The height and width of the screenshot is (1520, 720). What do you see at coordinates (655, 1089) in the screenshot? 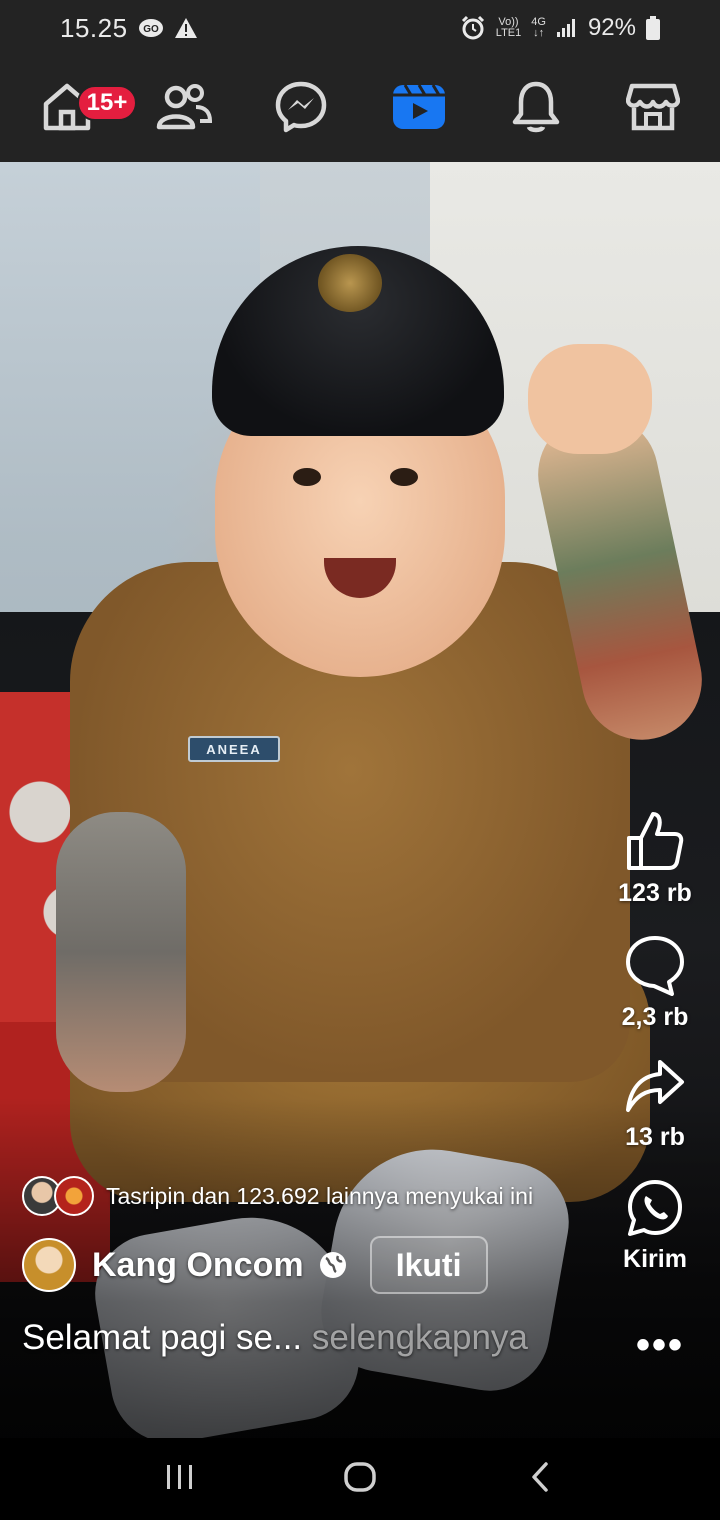
I see `share-icon` at bounding box center [655, 1089].